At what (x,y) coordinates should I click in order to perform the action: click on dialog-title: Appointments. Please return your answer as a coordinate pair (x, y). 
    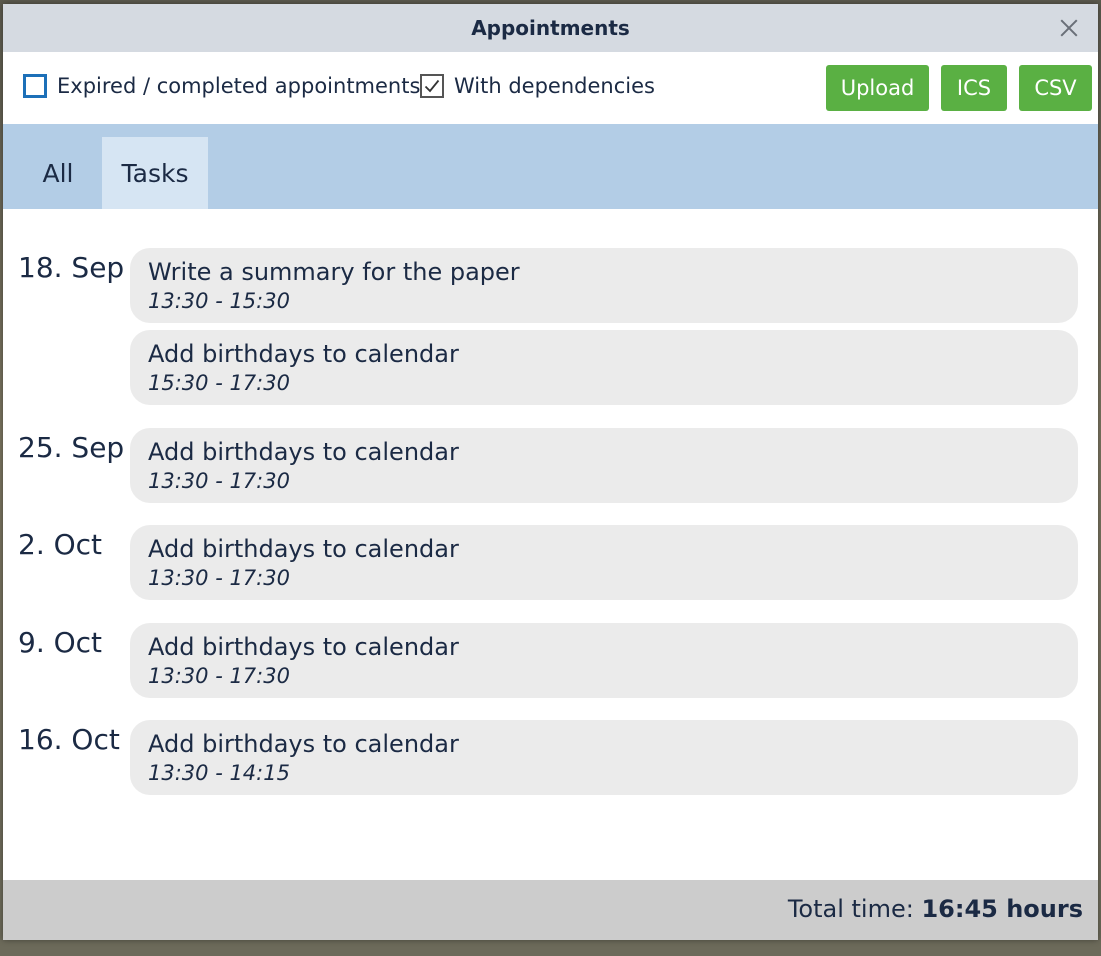
    Looking at the image, I should click on (550, 28).